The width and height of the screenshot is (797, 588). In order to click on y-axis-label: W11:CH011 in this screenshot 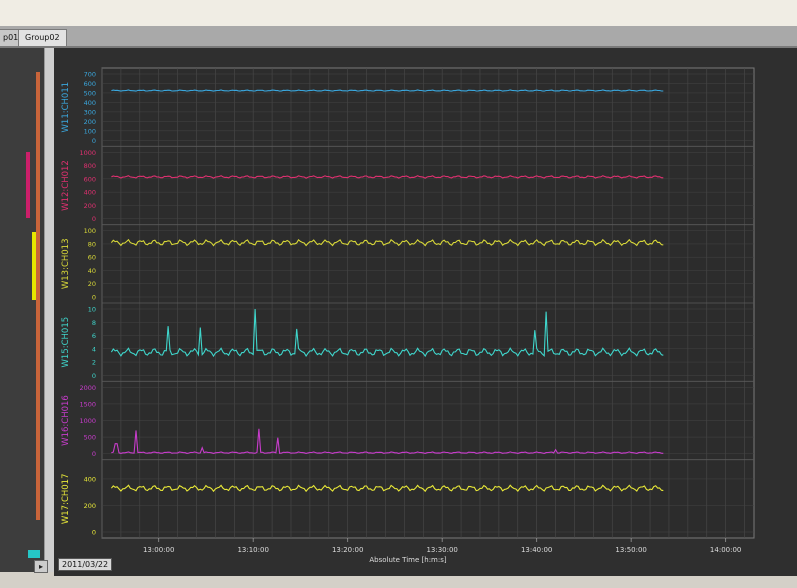, I will do `click(66, 107)`.